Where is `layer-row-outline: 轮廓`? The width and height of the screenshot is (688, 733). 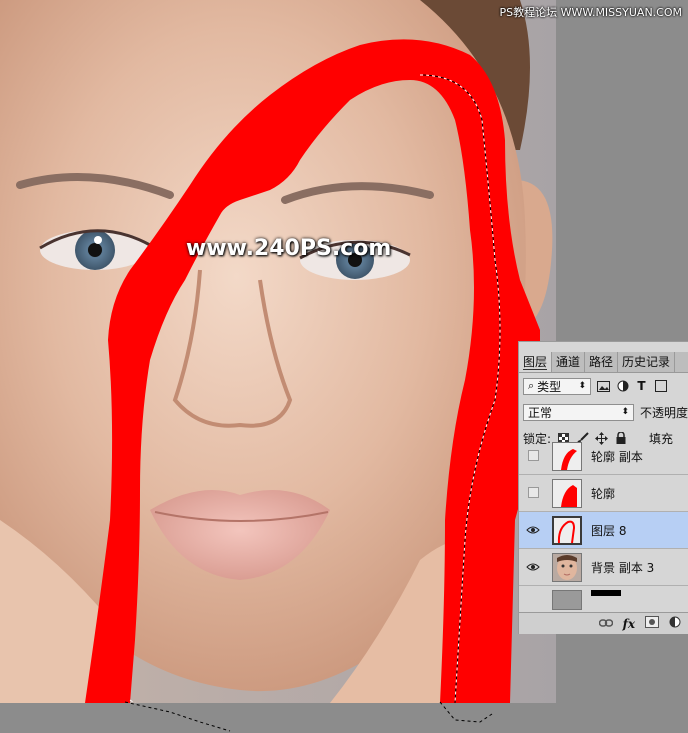 layer-row-outline: 轮廓 is located at coordinates (603, 493).